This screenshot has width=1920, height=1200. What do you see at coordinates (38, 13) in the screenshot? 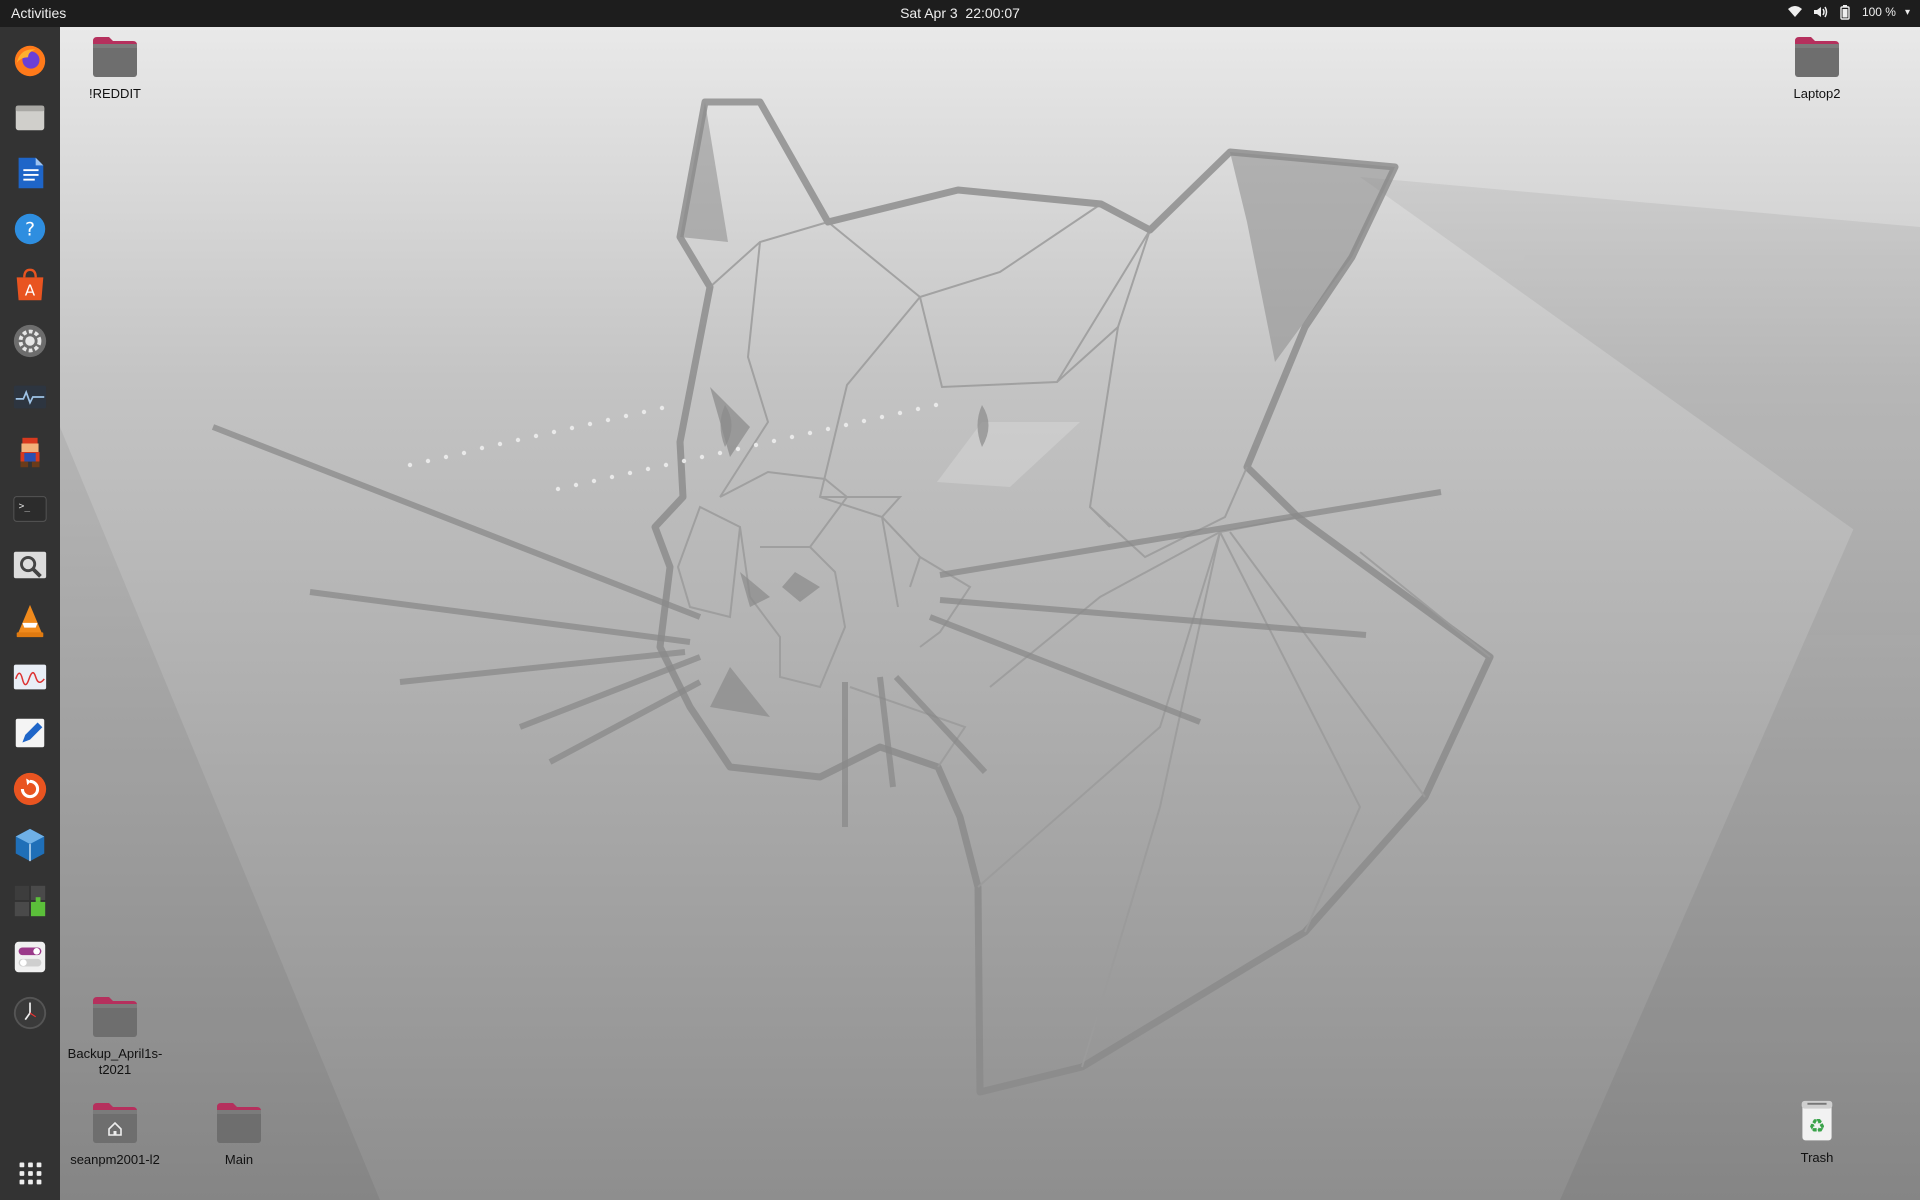
I see `activities-button: Activities` at bounding box center [38, 13].